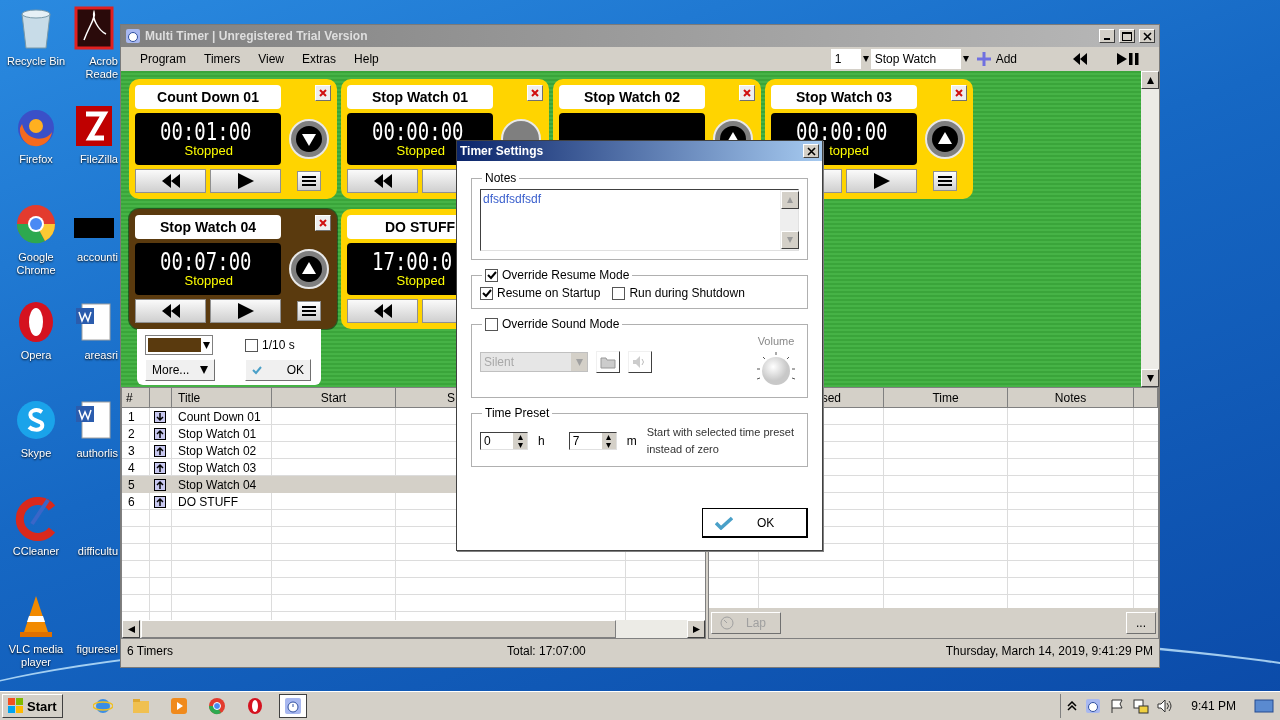 The image size is (1280, 720). What do you see at coordinates (776, 341) in the screenshot?
I see `volume-label: Volume` at bounding box center [776, 341].